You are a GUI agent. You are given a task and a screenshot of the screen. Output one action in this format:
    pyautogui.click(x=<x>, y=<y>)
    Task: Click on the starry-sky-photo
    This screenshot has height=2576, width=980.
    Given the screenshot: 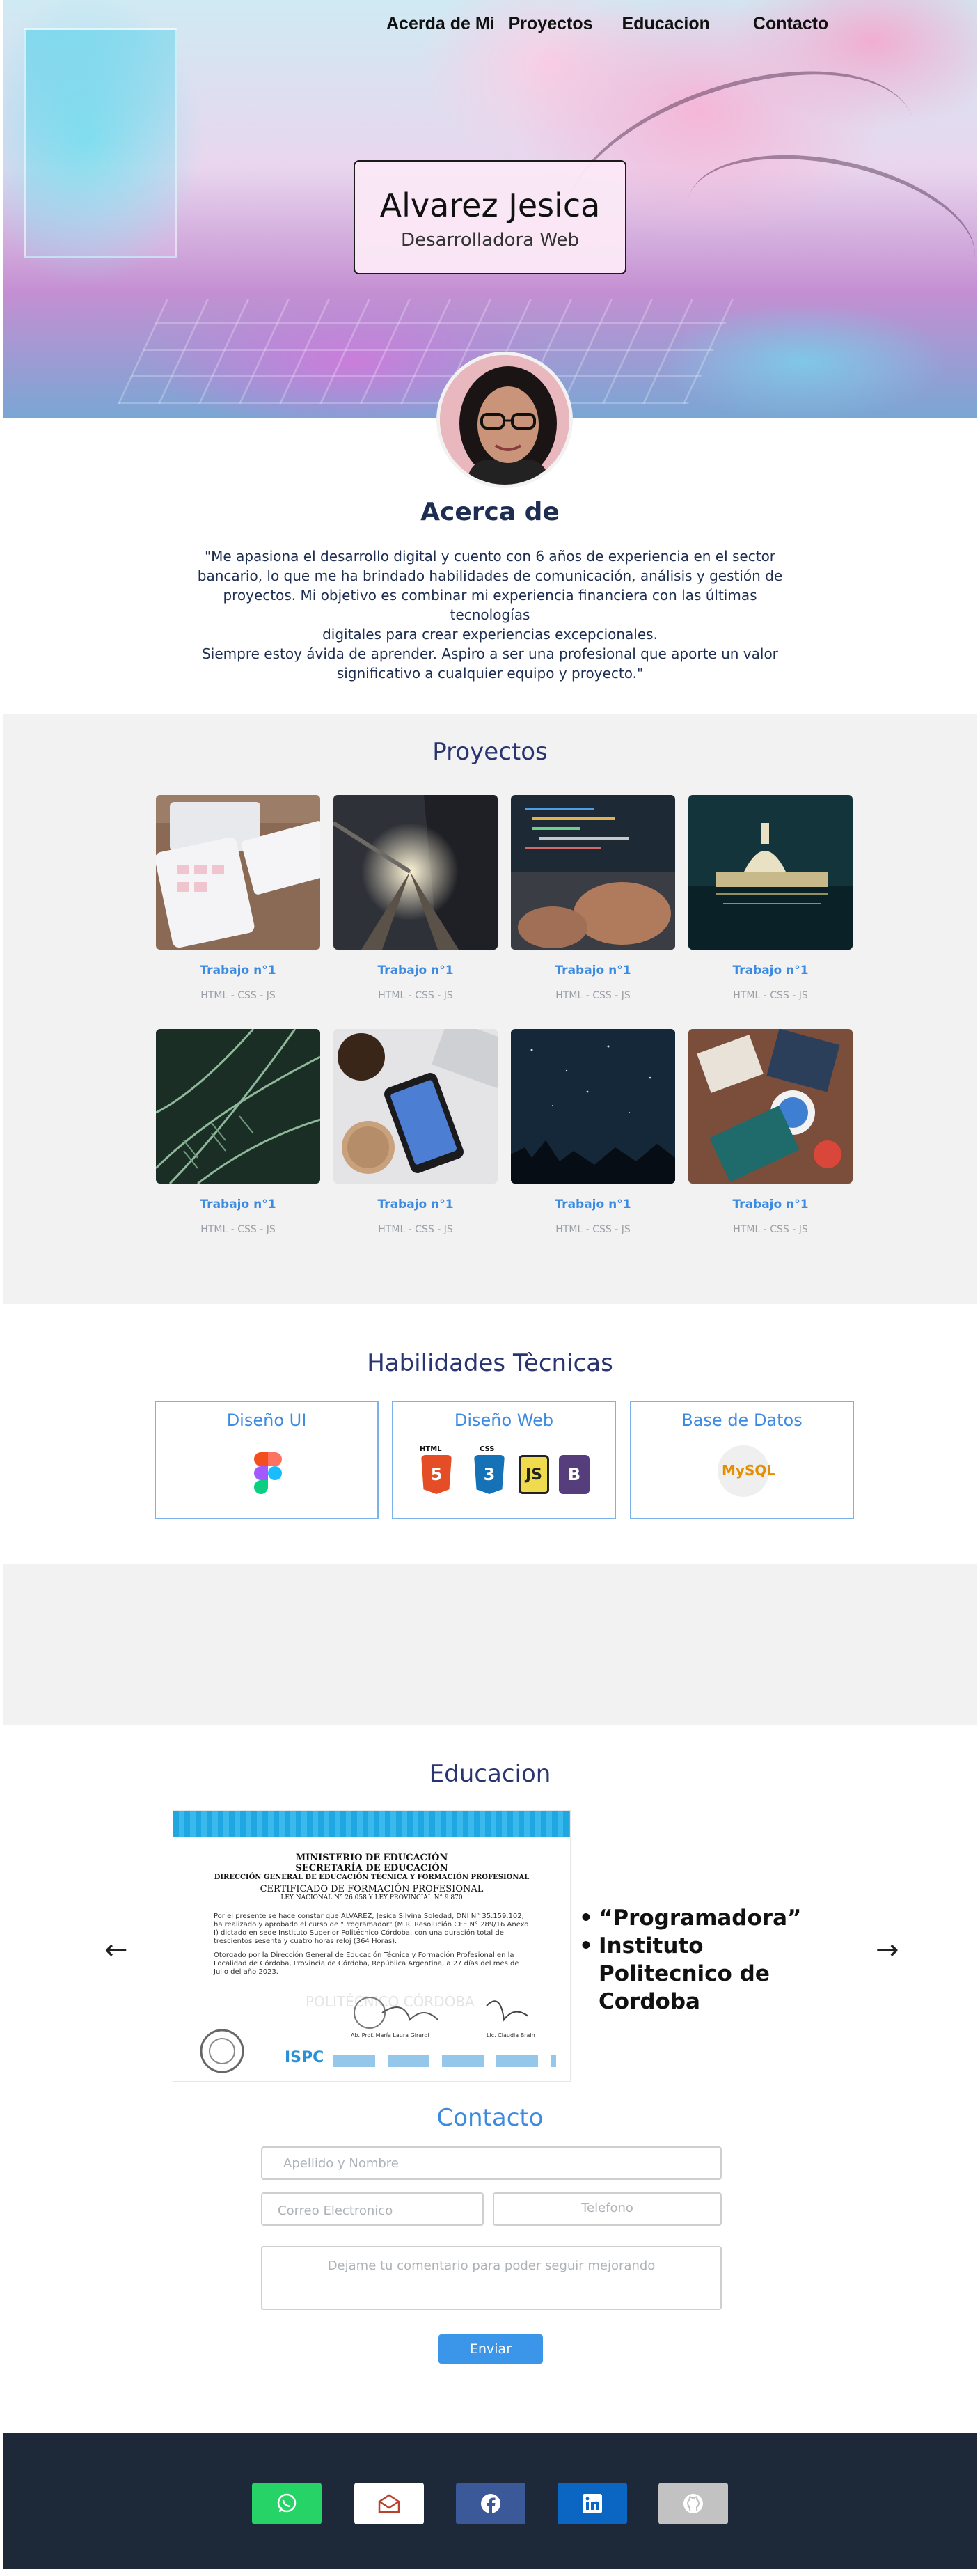 What is the action you would take?
    pyautogui.click(x=593, y=1106)
    